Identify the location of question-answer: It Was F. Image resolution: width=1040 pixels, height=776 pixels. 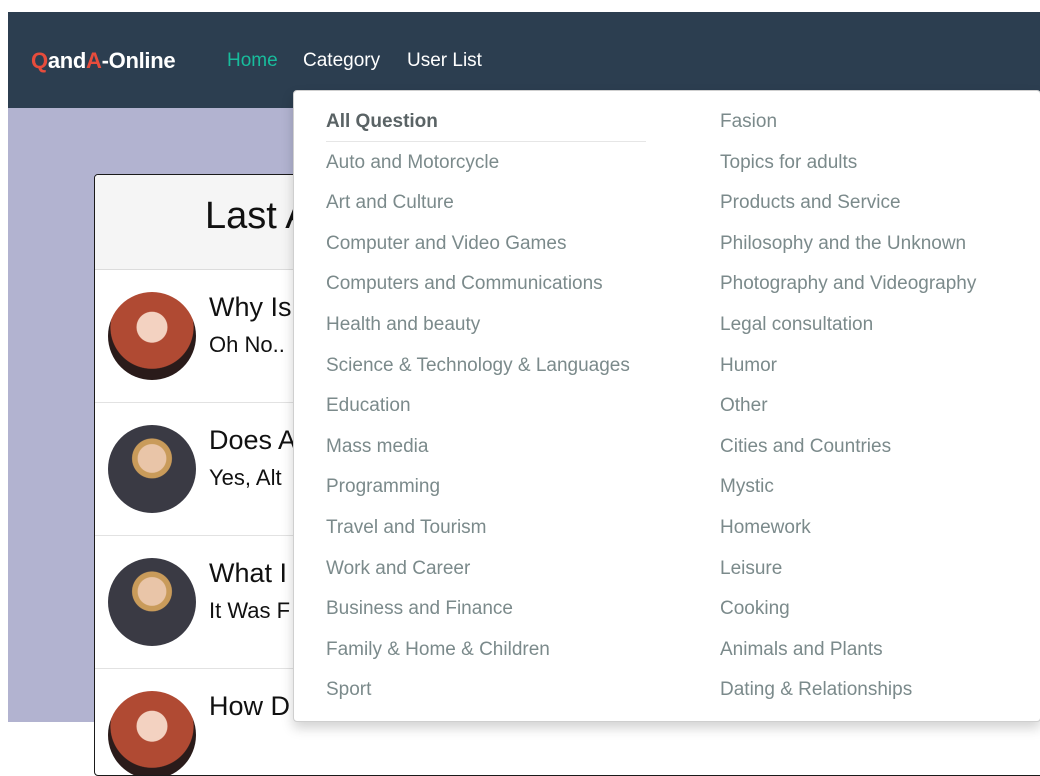
(250, 610).